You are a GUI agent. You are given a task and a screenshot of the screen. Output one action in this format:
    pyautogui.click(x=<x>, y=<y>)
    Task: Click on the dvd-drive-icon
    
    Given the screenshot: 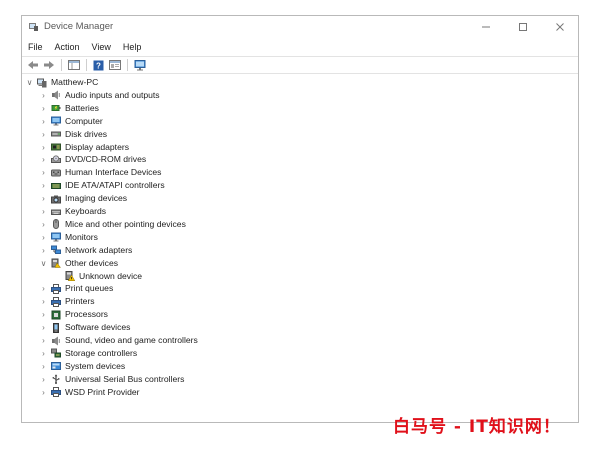 What is the action you would take?
    pyautogui.click(x=56, y=160)
    